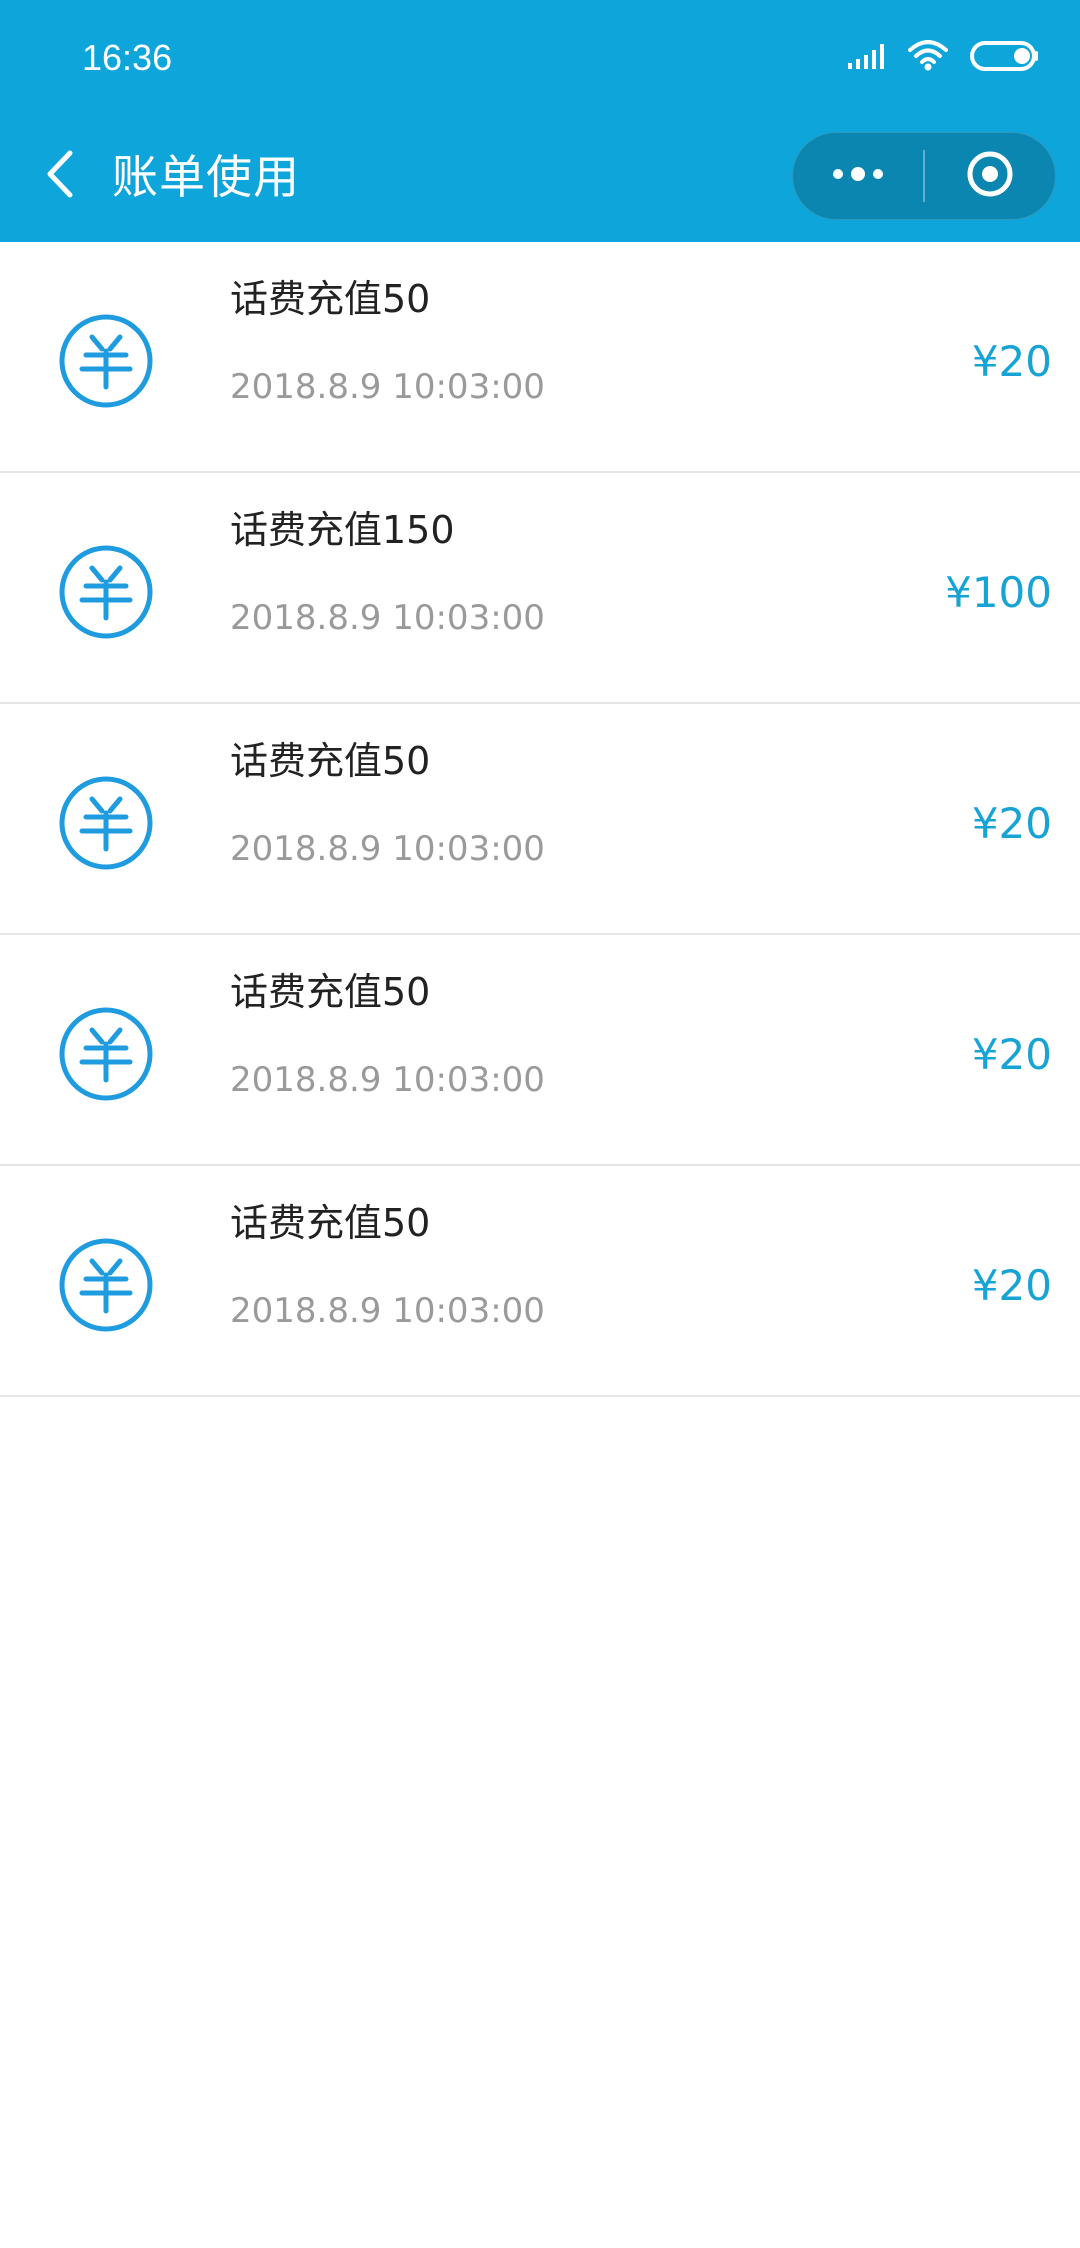  What do you see at coordinates (127, 57) in the screenshot?
I see `status-time: 16:36` at bounding box center [127, 57].